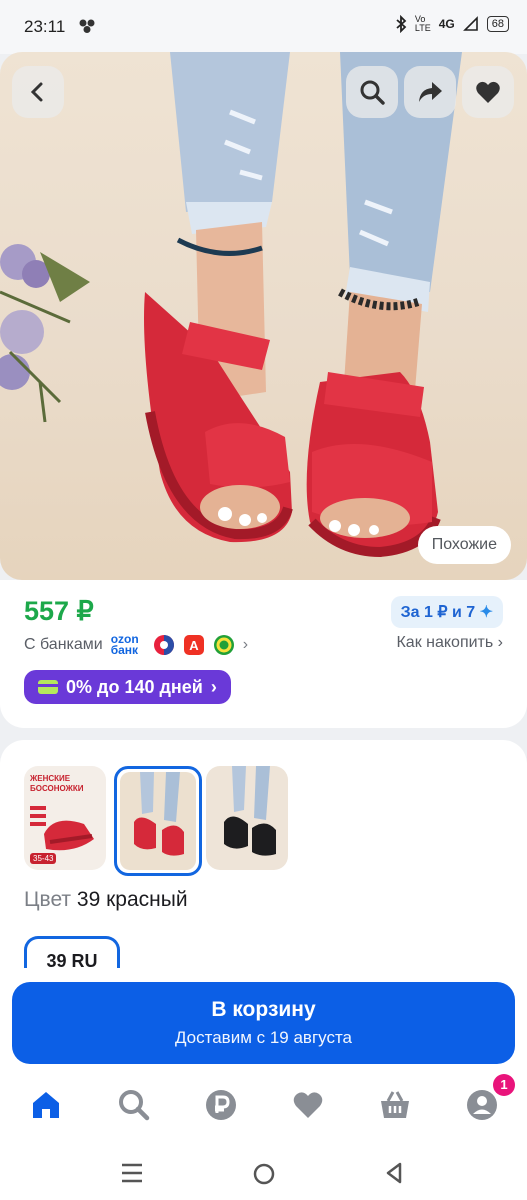 The width and height of the screenshot is (527, 1200). Describe the element at coordinates (263, 1037) in the screenshot. I see `delivery-date: Доставим с 19 августа` at that location.